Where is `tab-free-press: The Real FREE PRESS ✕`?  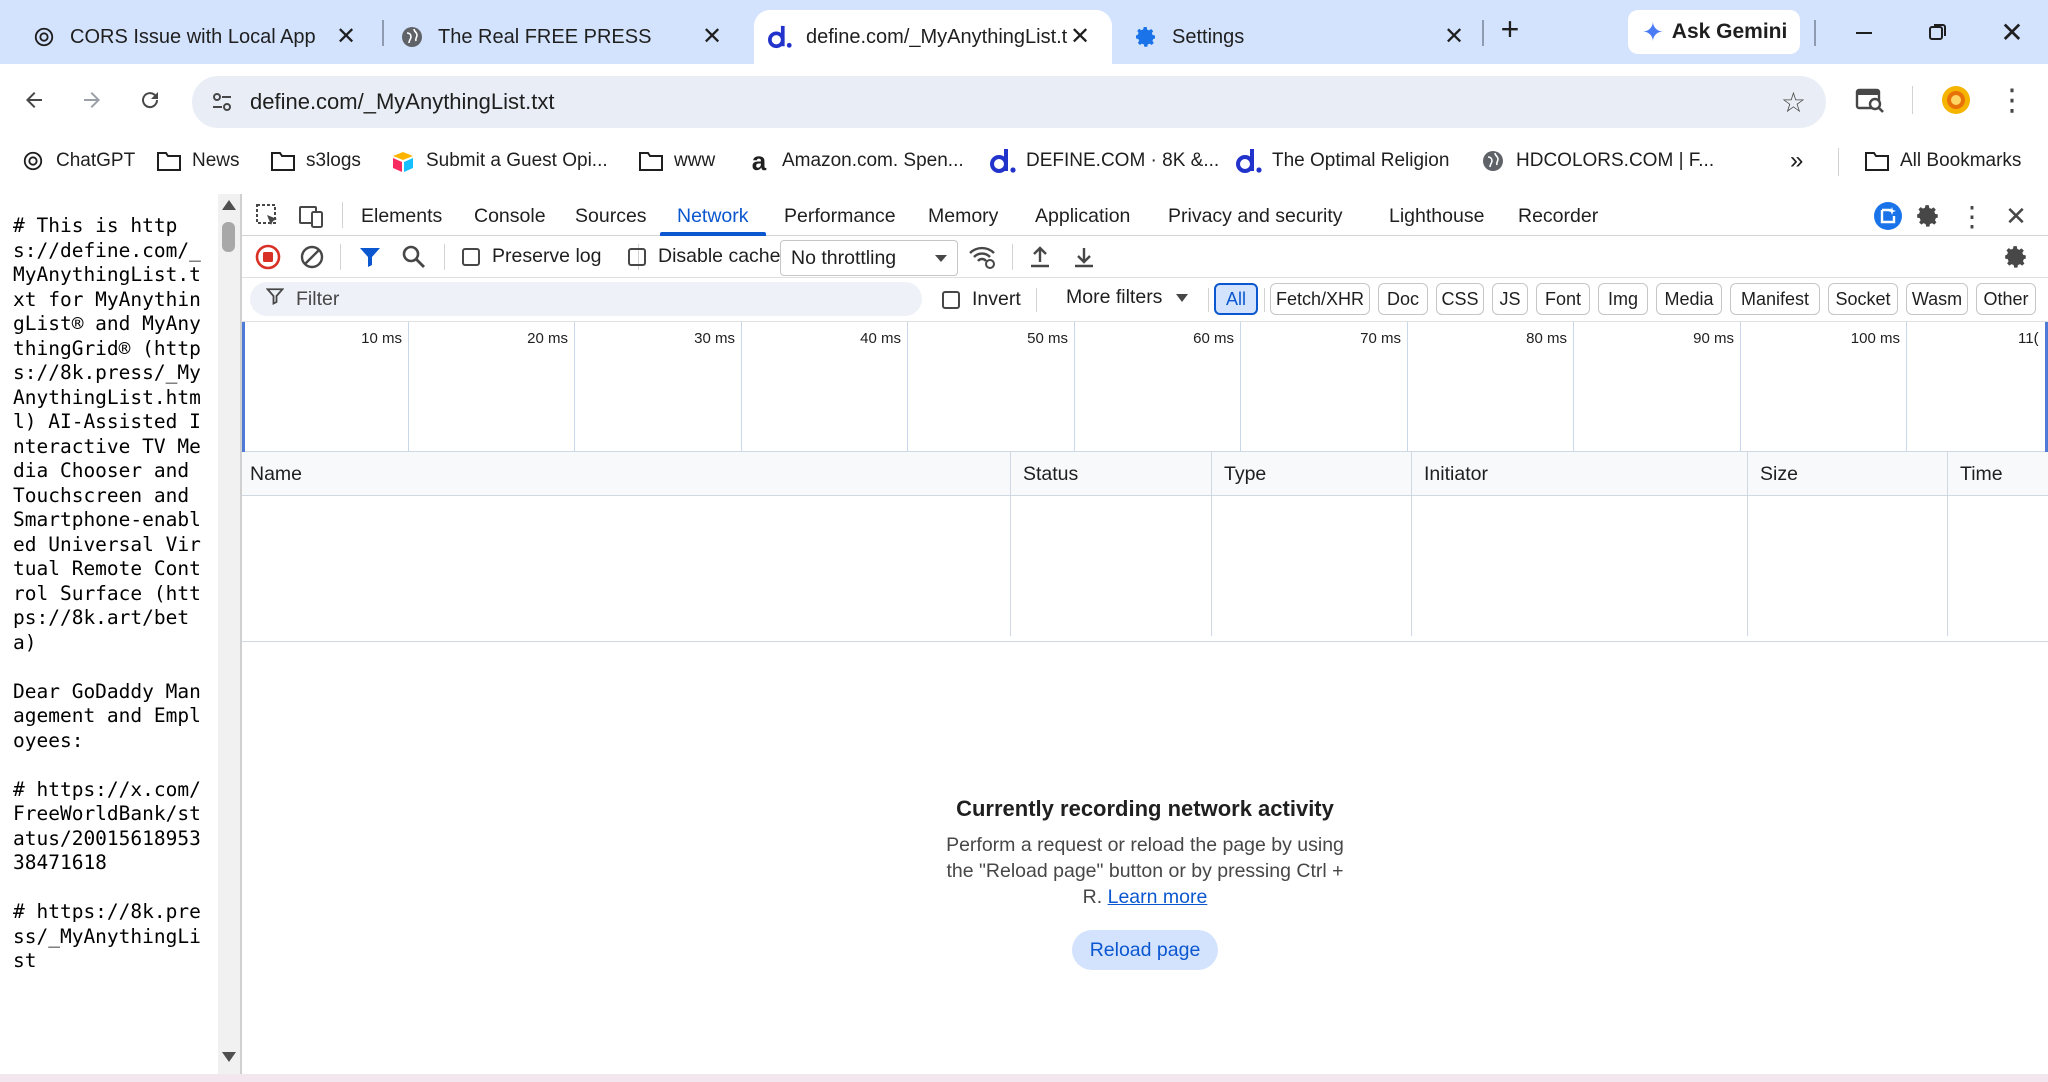
tab-free-press: The Real FREE PRESS ✕ is located at coordinates (556, 37).